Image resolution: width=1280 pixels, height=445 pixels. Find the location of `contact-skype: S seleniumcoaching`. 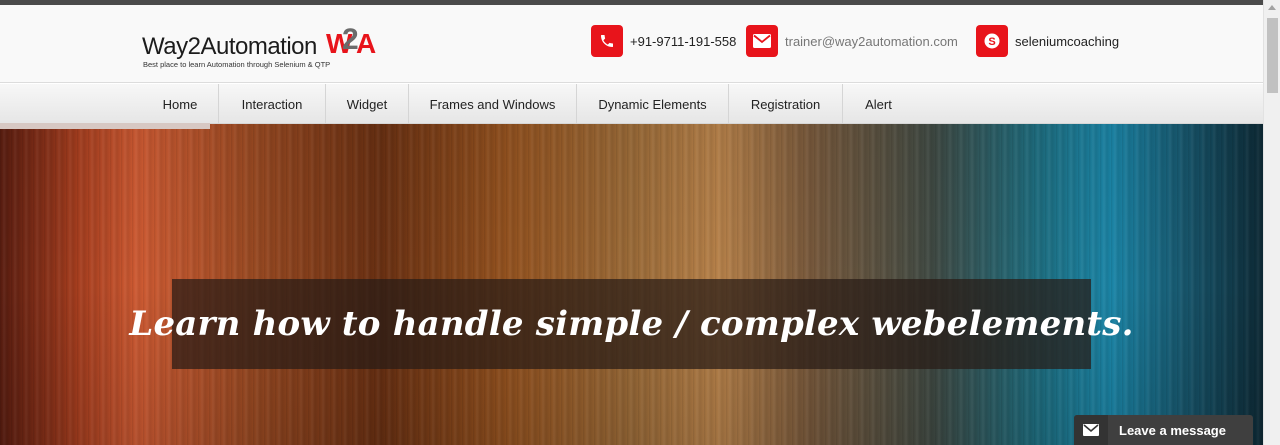

contact-skype: S seleniumcoaching is located at coordinates (1047, 41).